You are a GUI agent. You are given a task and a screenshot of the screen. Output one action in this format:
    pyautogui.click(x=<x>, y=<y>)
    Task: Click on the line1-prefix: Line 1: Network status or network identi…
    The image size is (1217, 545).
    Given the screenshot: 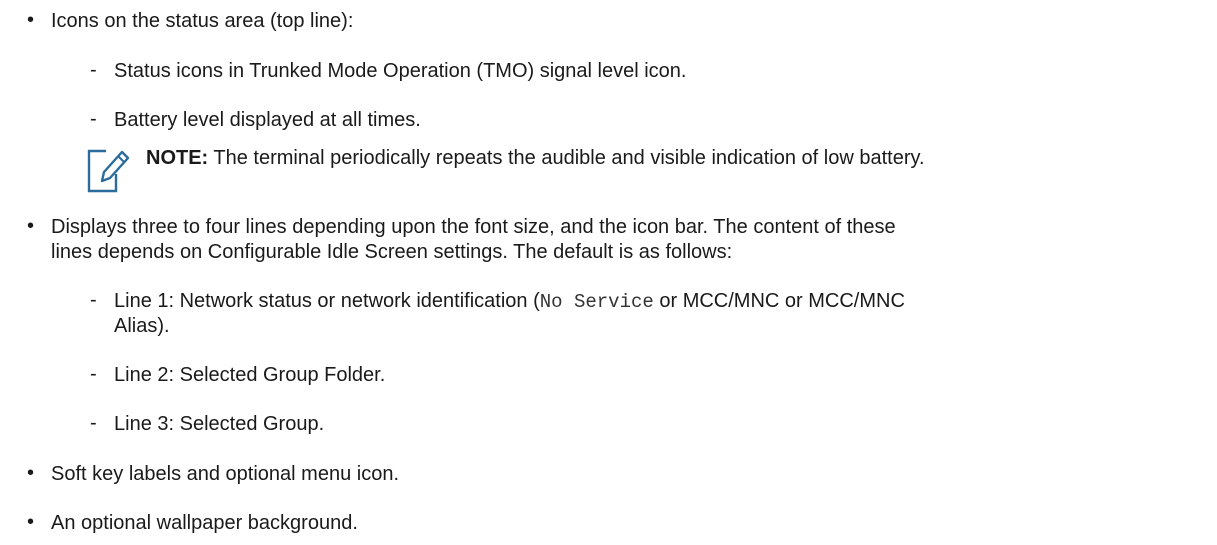 What is the action you would take?
    pyautogui.click(x=327, y=301)
    